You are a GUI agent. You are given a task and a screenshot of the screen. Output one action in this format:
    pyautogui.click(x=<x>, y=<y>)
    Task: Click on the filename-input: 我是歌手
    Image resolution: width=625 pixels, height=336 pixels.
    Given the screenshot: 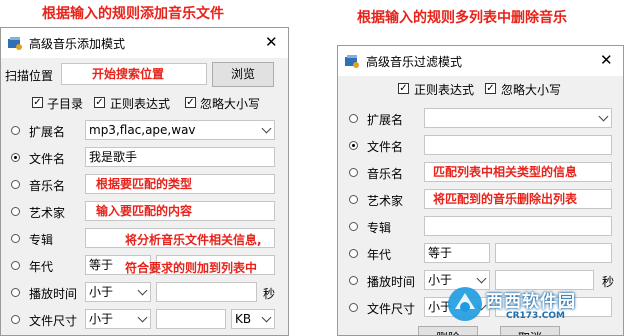 What is the action you would take?
    pyautogui.click(x=180, y=157)
    